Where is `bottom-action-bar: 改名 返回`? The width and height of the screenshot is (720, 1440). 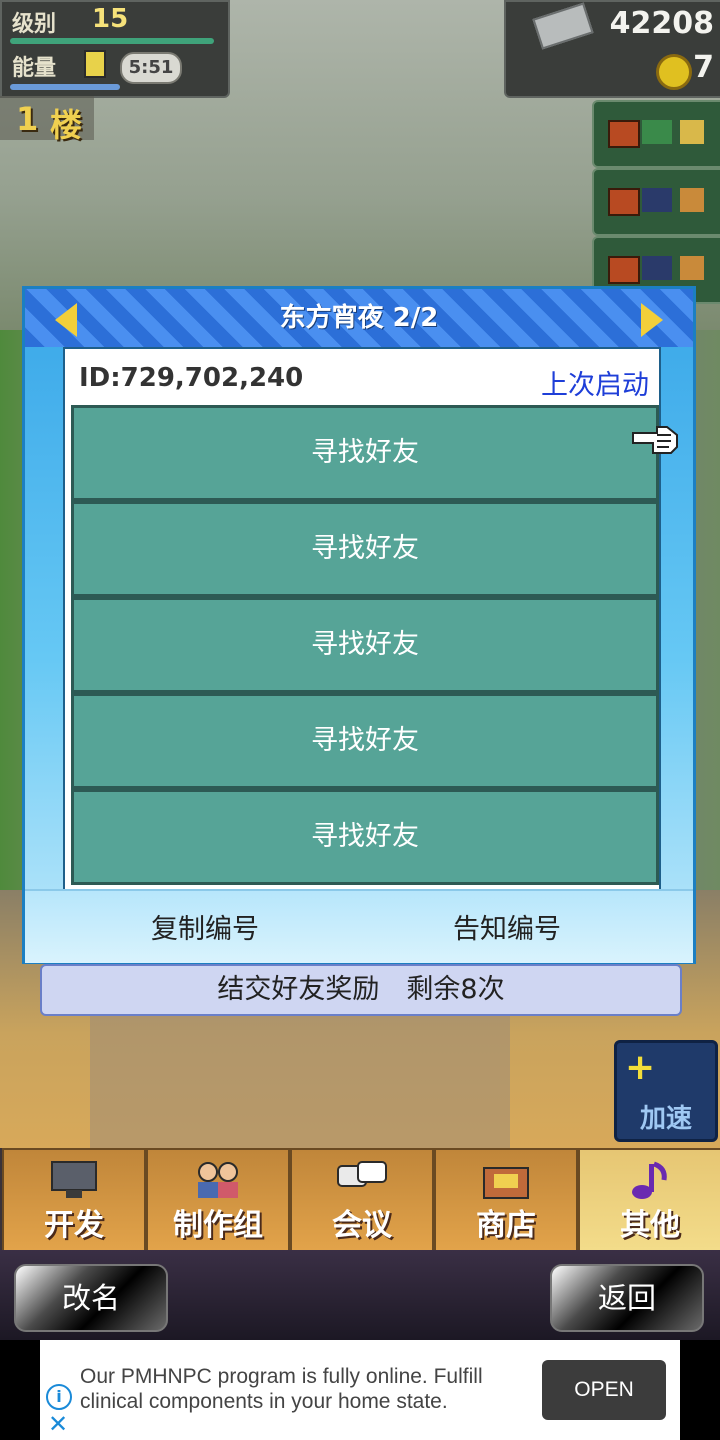
bottom-action-bar: 改名 返回 is located at coordinates (360, 1295).